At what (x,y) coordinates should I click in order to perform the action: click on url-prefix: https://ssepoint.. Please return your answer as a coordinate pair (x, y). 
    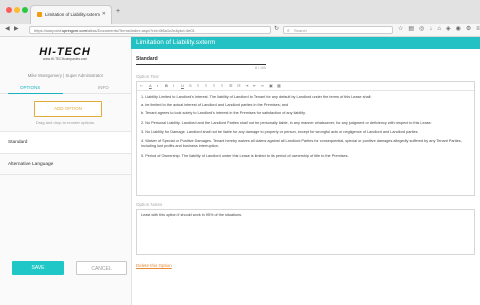
    Looking at the image, I should click on (48, 30).